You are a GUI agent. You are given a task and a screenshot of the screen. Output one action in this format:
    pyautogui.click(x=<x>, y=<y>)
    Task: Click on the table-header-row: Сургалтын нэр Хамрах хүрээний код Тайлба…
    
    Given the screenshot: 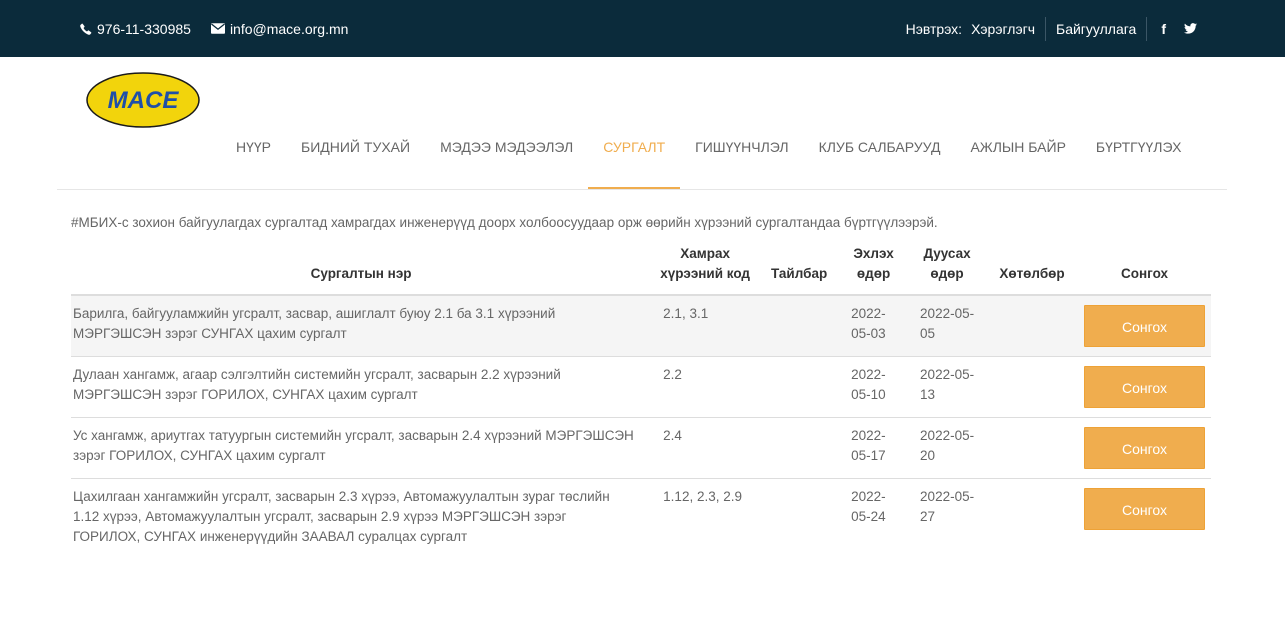 What is the action you would take?
    pyautogui.click(x=641, y=267)
    